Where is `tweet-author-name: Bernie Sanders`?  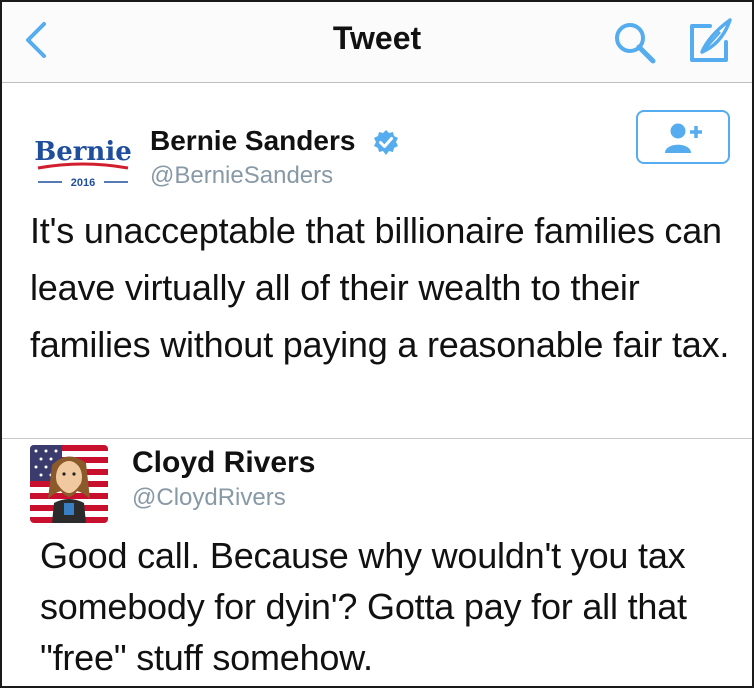
tweet-author-name: Bernie Sanders is located at coordinates (252, 141).